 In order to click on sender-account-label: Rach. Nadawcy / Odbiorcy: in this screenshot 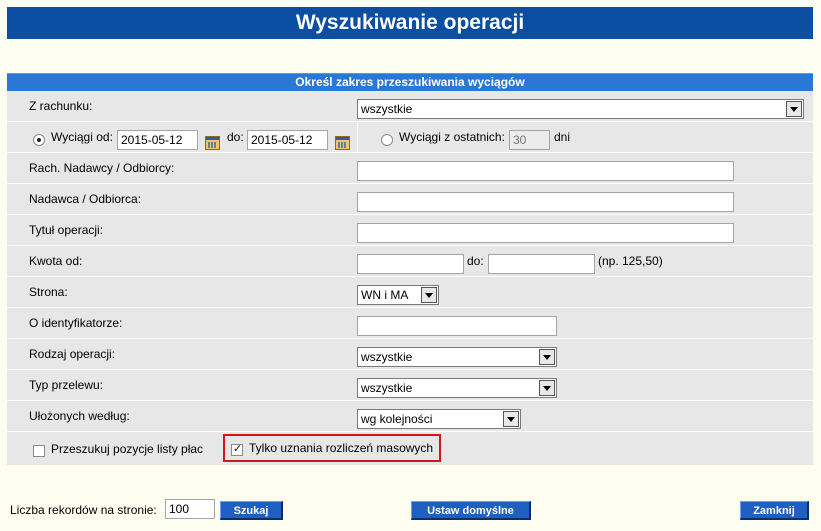, I will do `click(102, 168)`.